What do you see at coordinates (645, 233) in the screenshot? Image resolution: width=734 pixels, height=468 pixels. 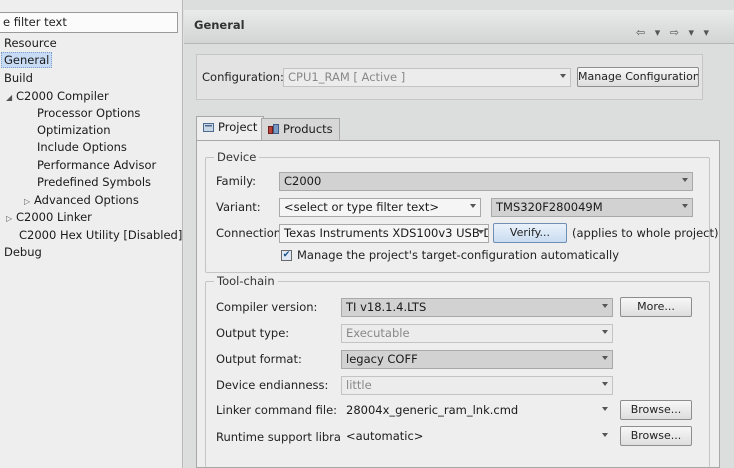 I see `connection-note: (applies to whole project)` at bounding box center [645, 233].